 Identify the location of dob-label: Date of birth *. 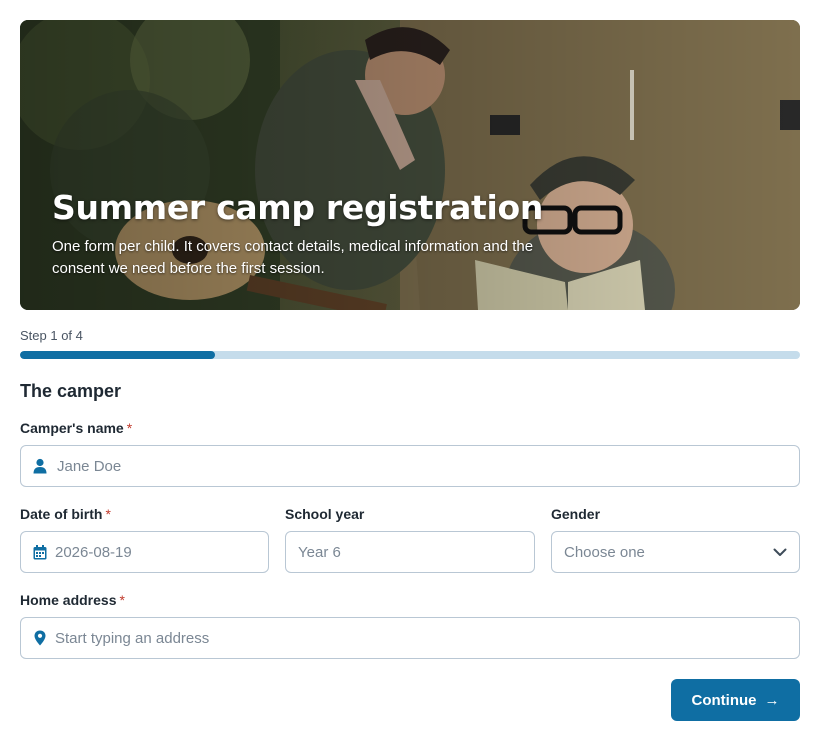
(65, 514).